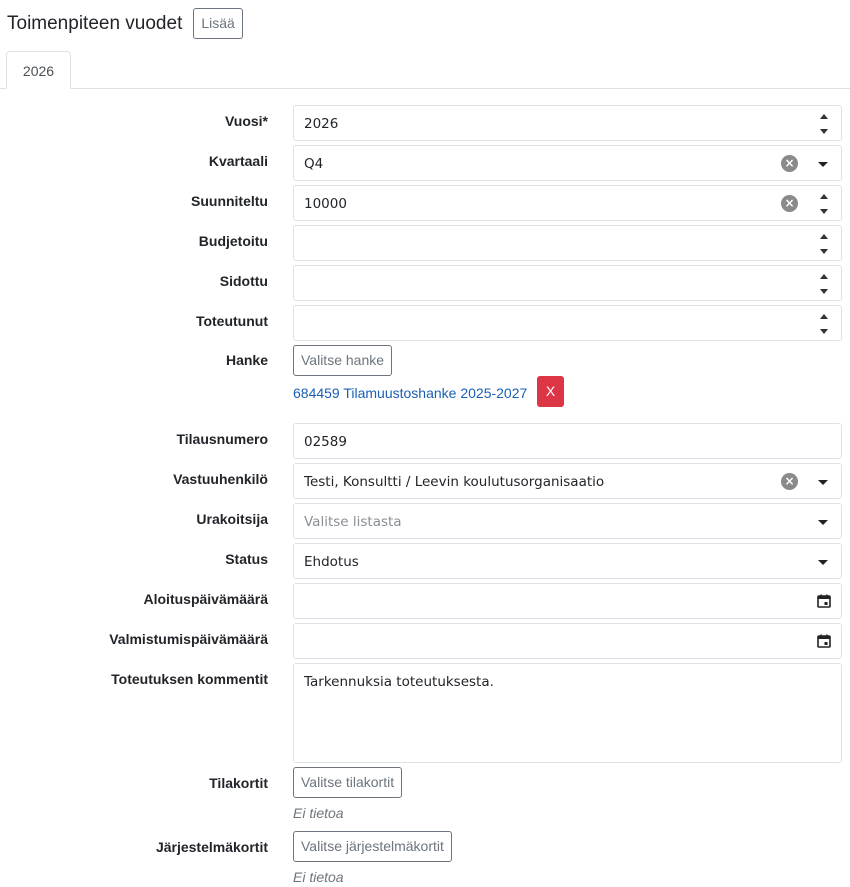 This screenshot has height=887, width=850. I want to click on year-label: Vuosi*, so click(246, 121).